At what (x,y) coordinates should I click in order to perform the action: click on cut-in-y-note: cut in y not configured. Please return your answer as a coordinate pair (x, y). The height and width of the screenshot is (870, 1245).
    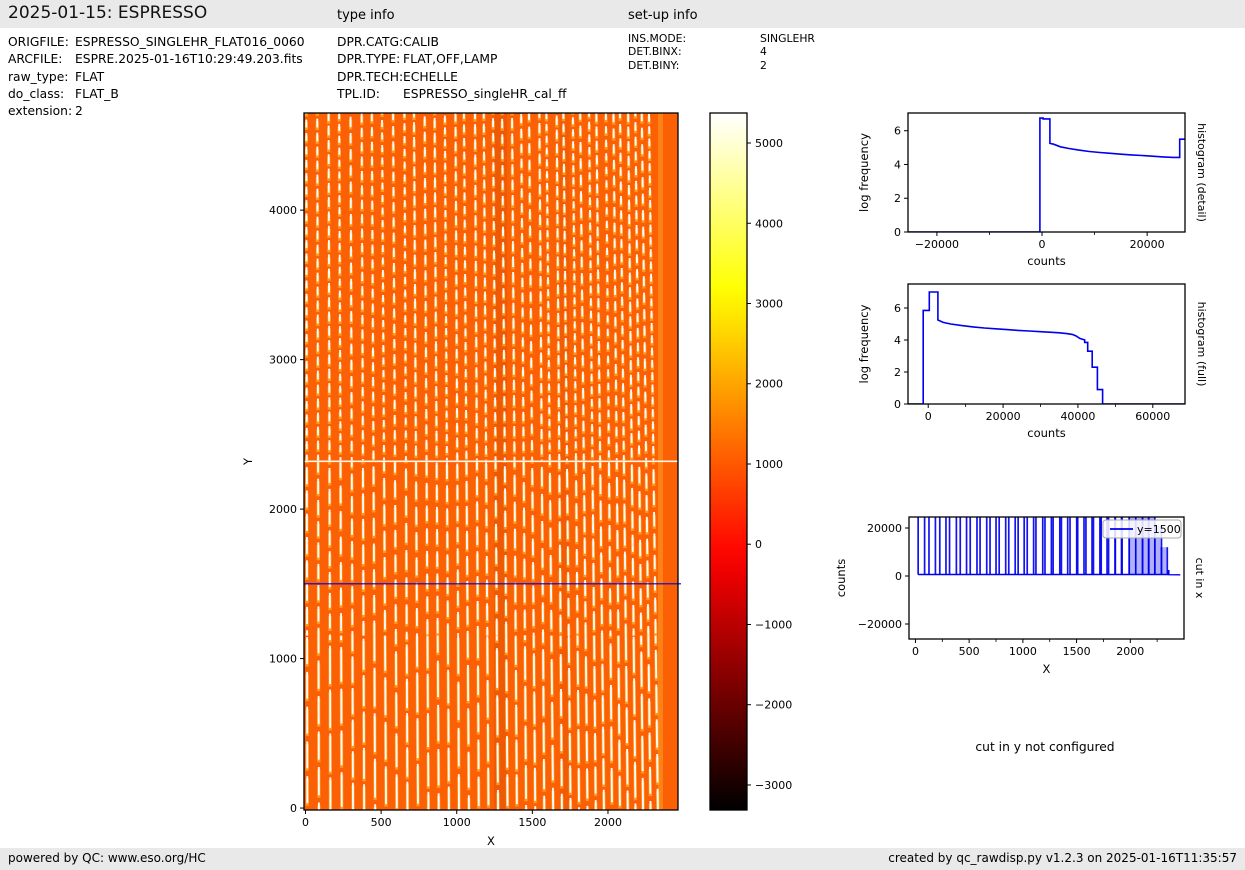
    Looking at the image, I should click on (1045, 747).